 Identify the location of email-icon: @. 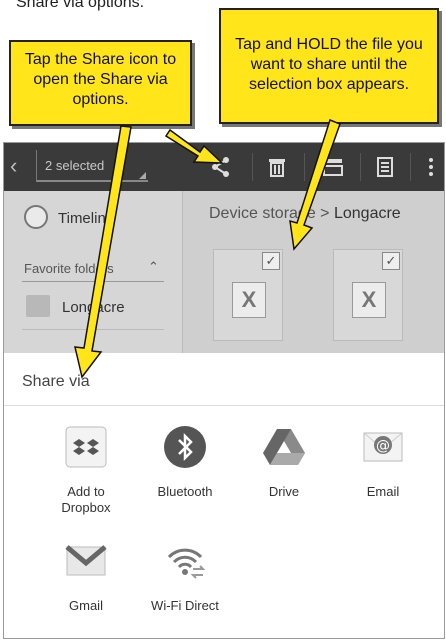
(383, 447).